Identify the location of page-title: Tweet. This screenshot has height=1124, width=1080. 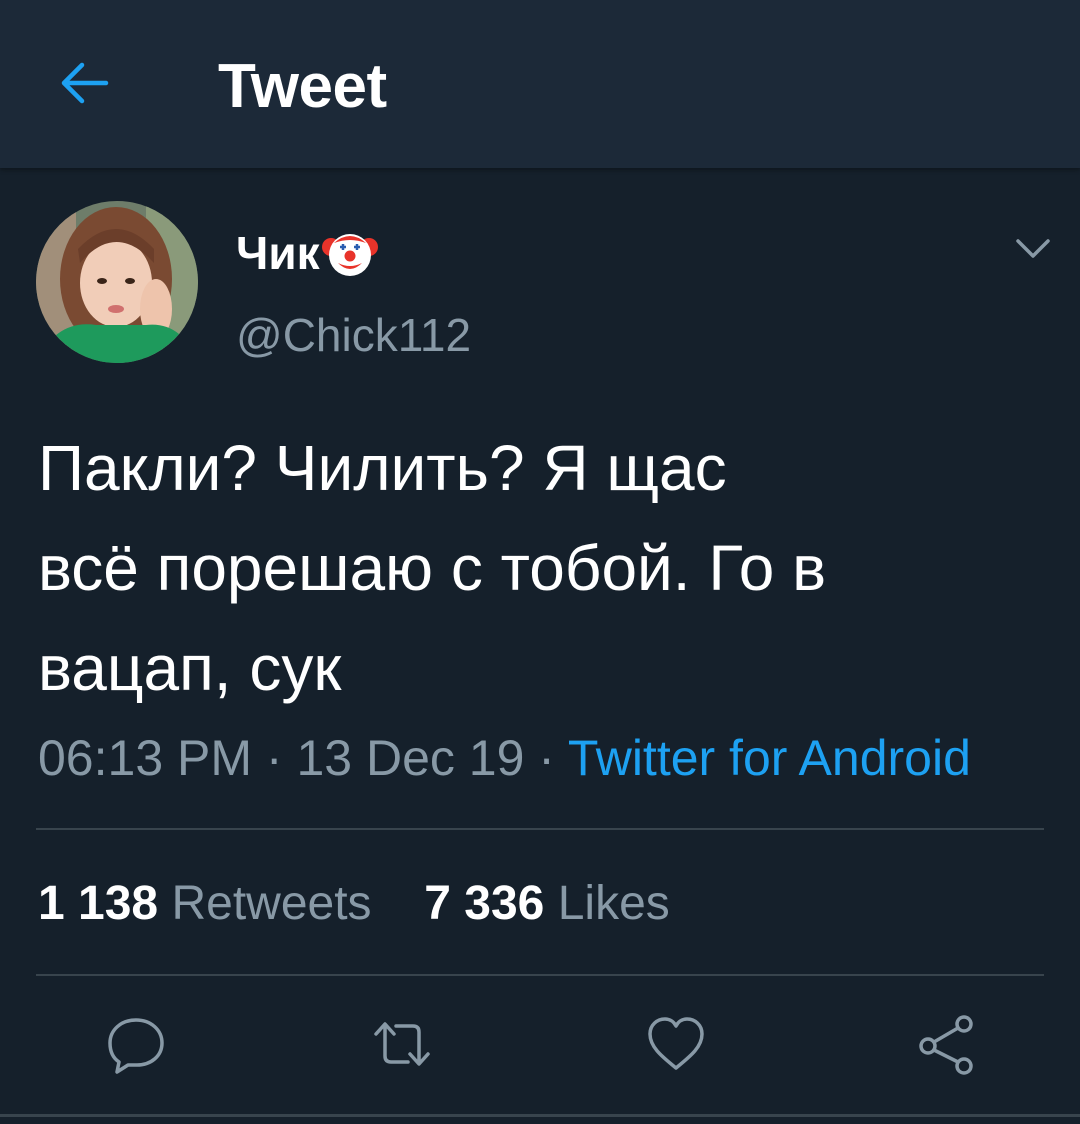
(302, 86).